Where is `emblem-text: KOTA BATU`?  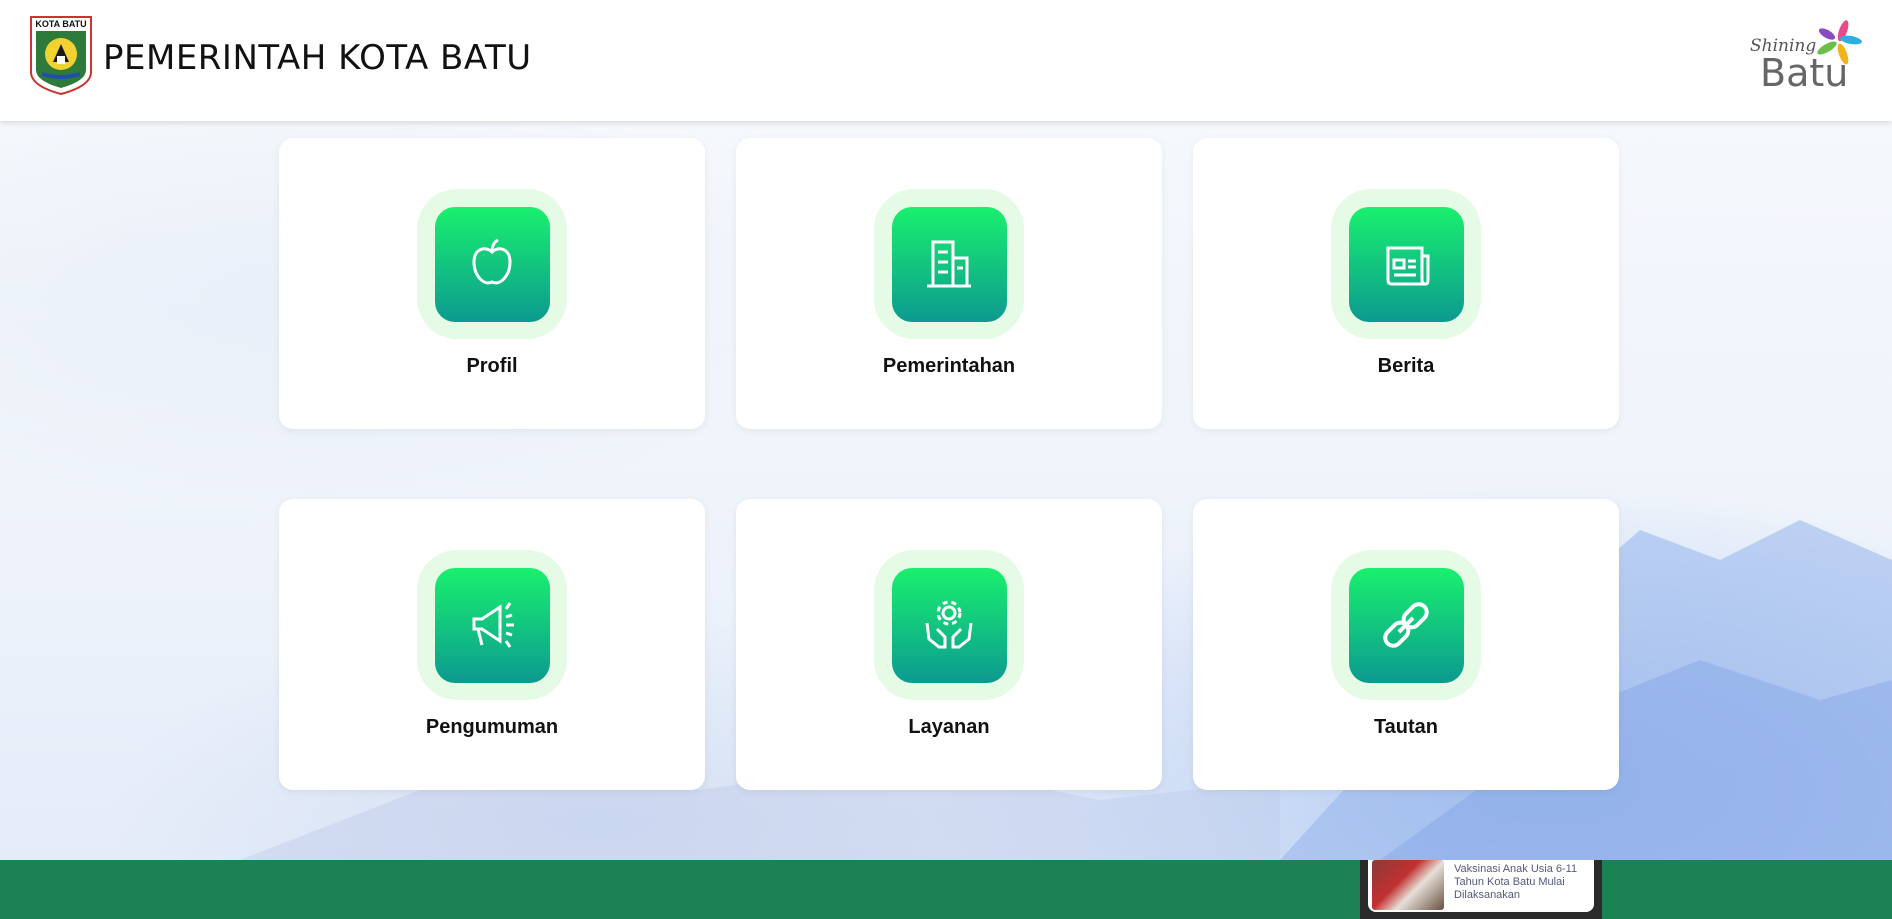
emblem-text: KOTA BATU is located at coordinates (60, 24).